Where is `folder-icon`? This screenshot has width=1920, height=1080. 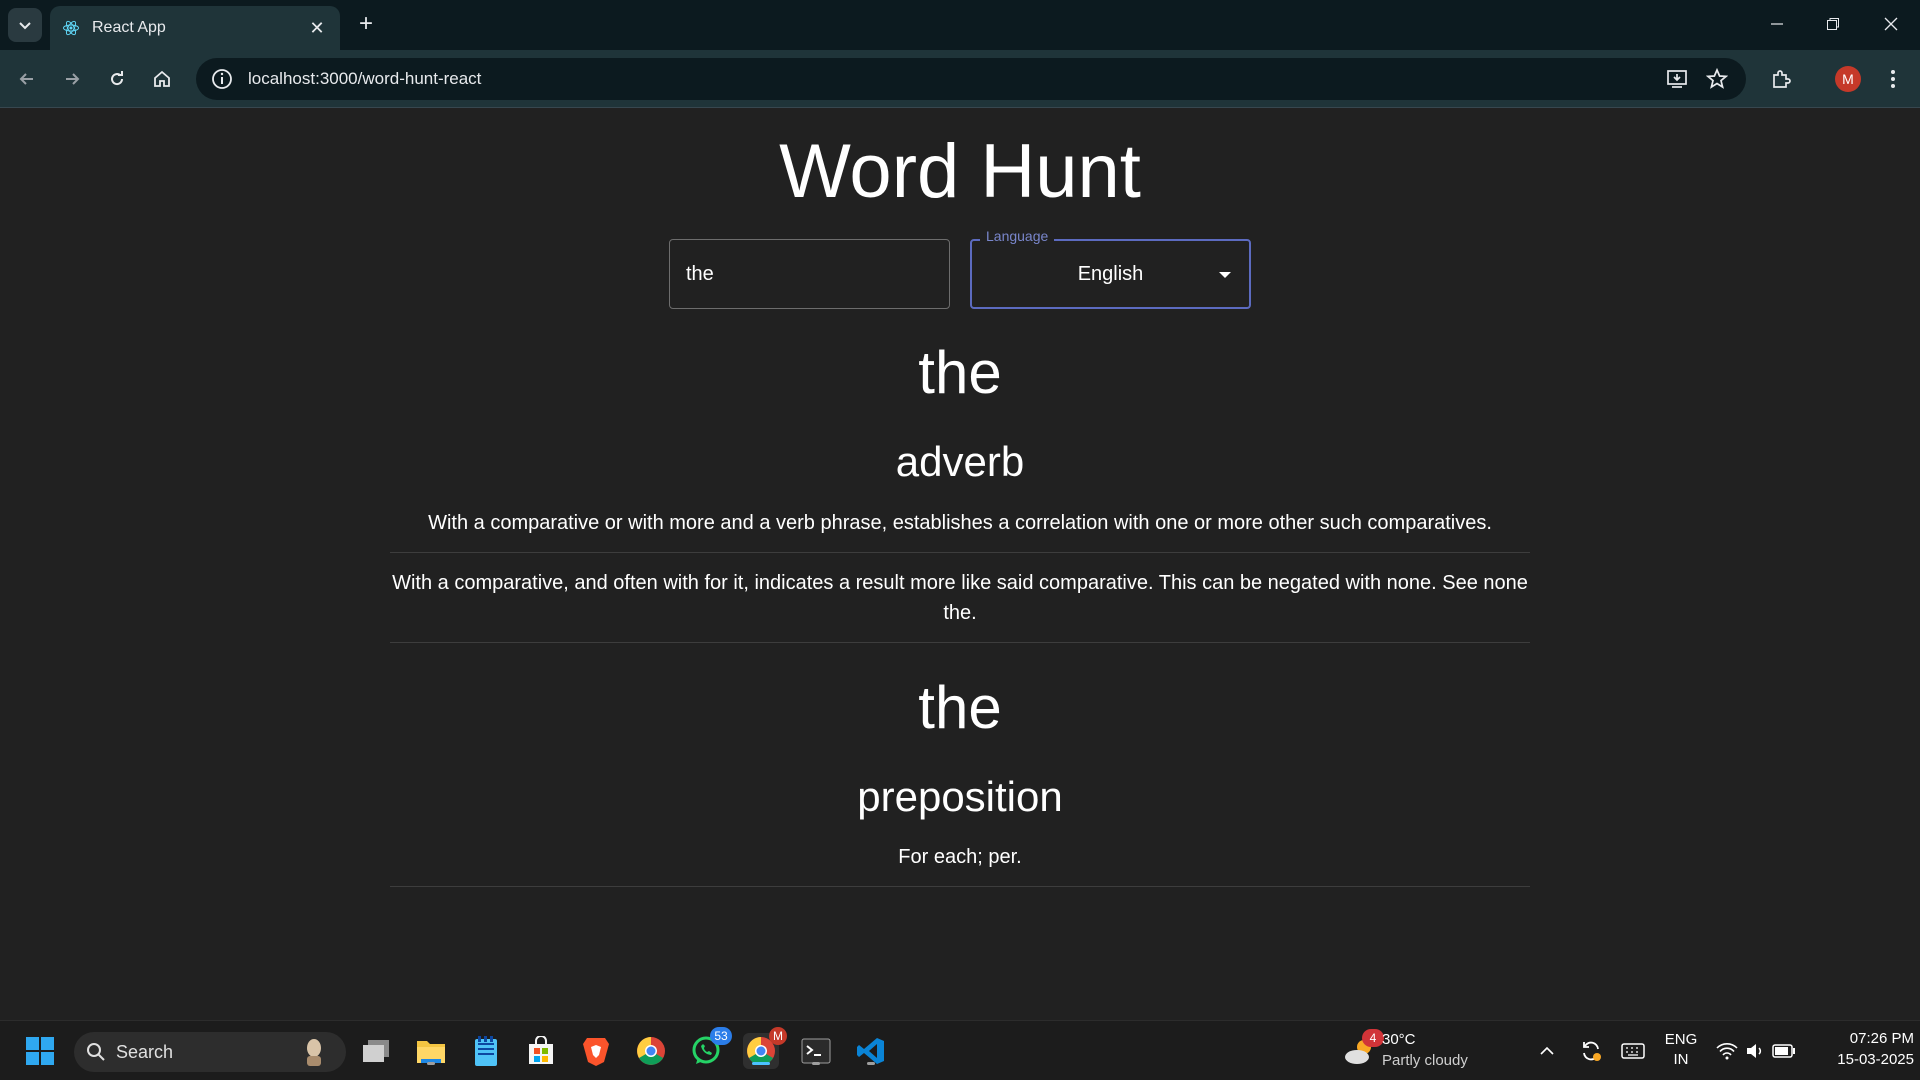
folder-icon is located at coordinates (431, 1052).